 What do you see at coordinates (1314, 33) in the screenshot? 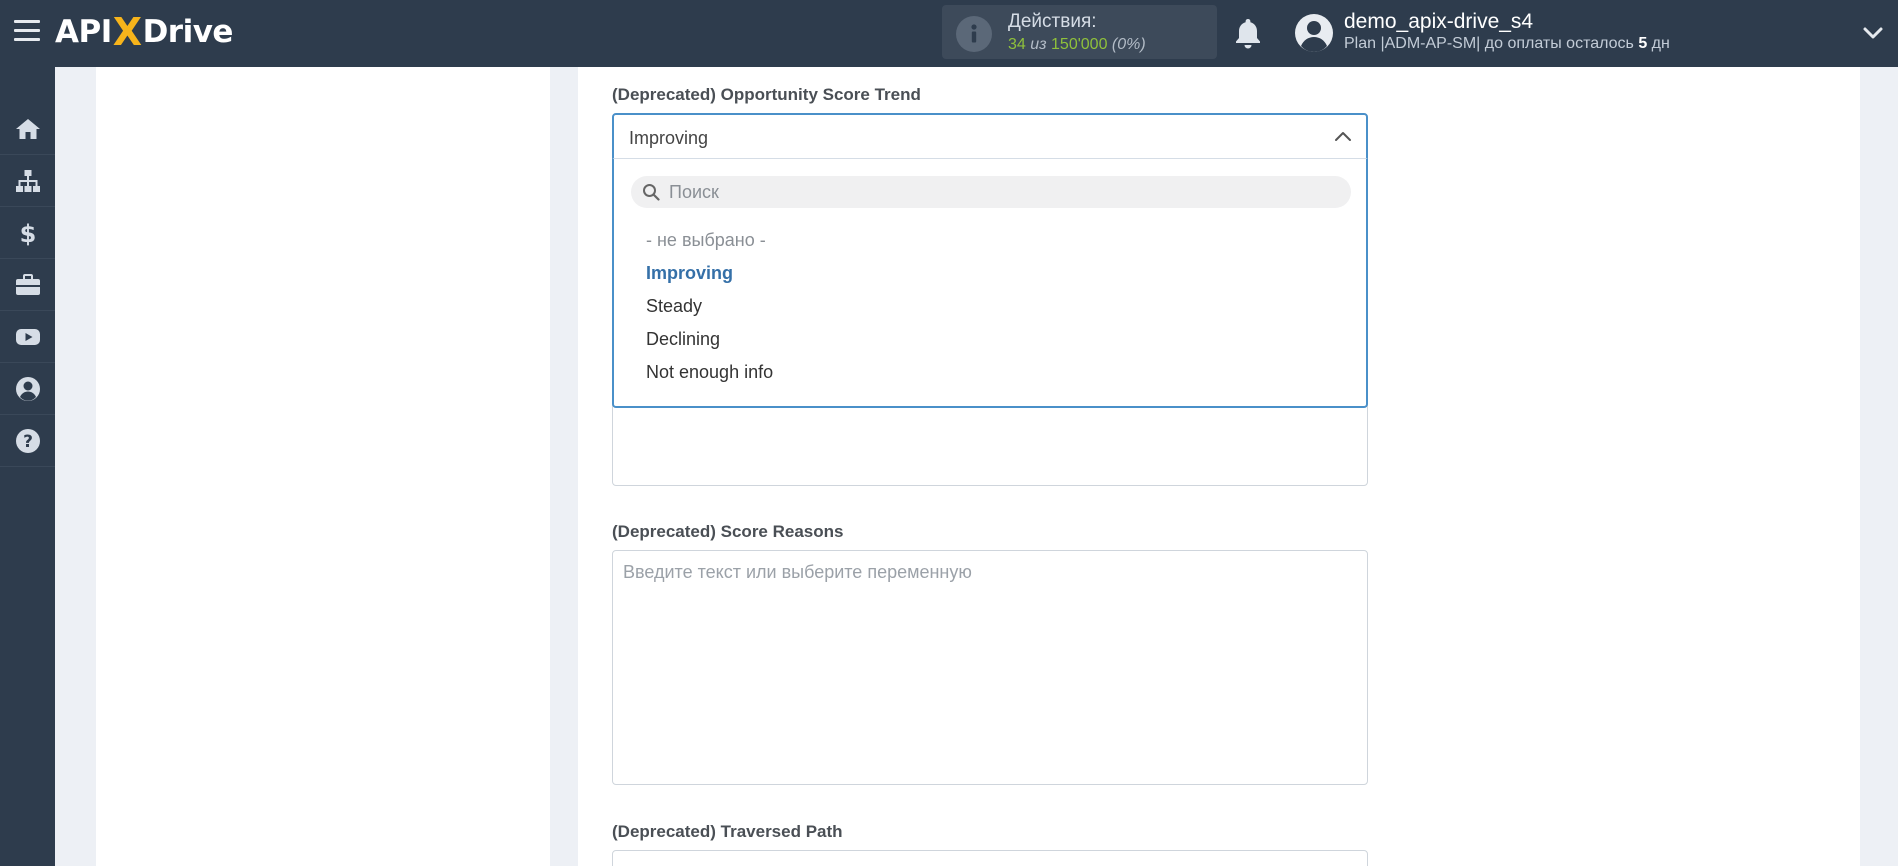
I see `user-avatar-icon` at bounding box center [1314, 33].